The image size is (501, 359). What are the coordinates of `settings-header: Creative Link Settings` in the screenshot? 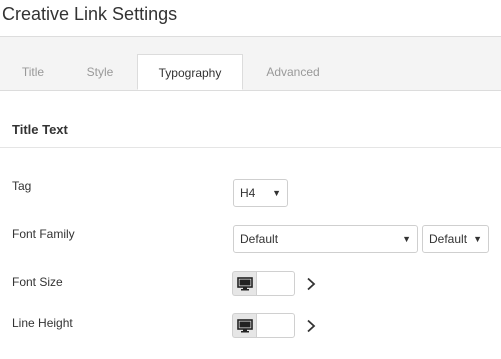 It's located at (250, 18).